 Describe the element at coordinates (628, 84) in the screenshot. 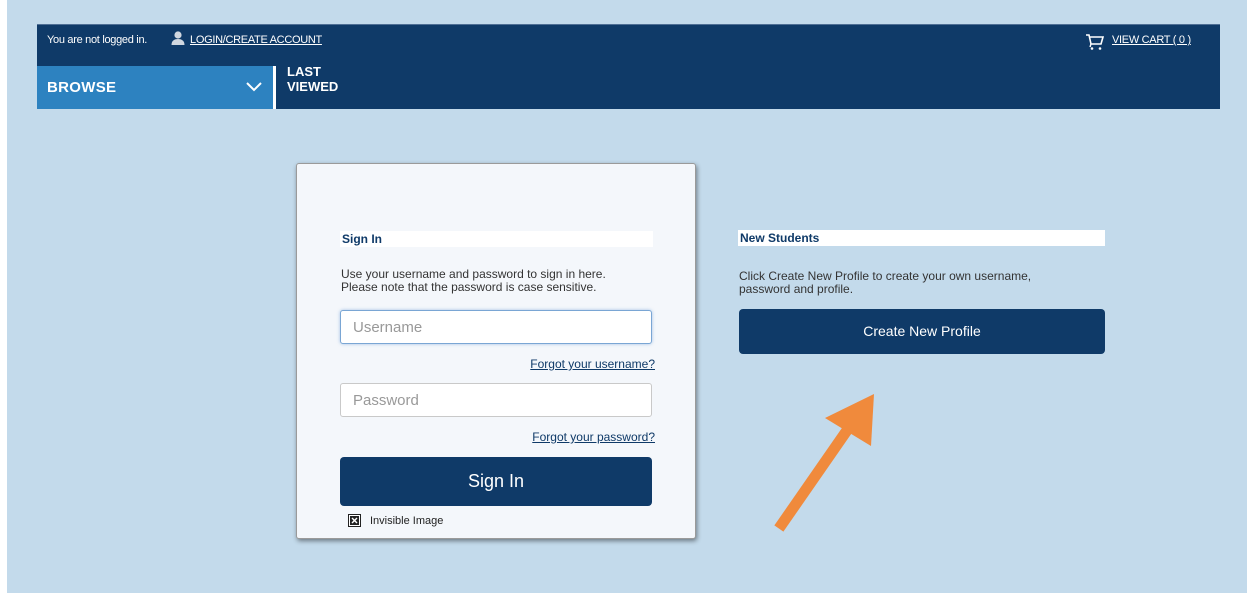

I see `main-nav: BROWSE LAST VIEWED` at that location.